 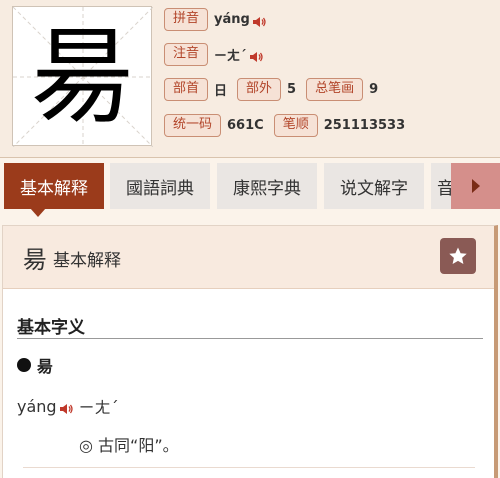 What do you see at coordinates (37, 406) in the screenshot?
I see `entry-pinyin: yáng` at bounding box center [37, 406].